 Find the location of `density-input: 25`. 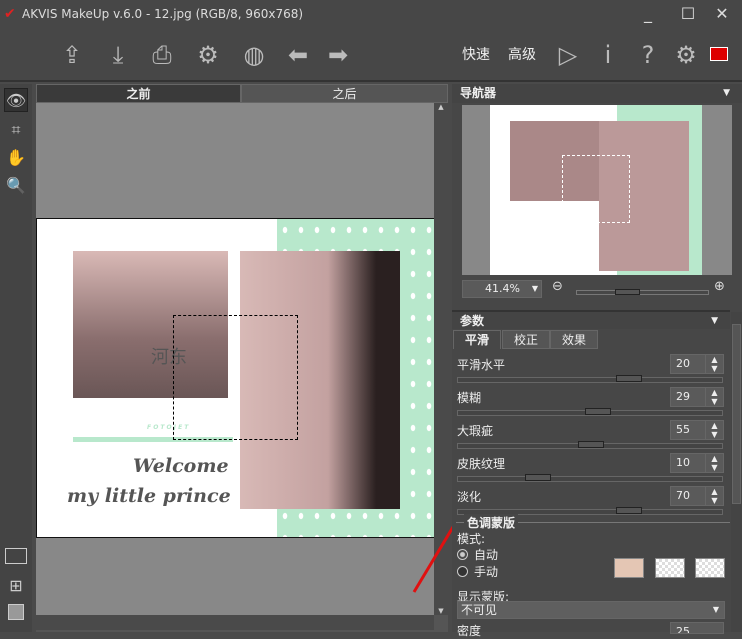

density-input: 25 is located at coordinates (697, 628).